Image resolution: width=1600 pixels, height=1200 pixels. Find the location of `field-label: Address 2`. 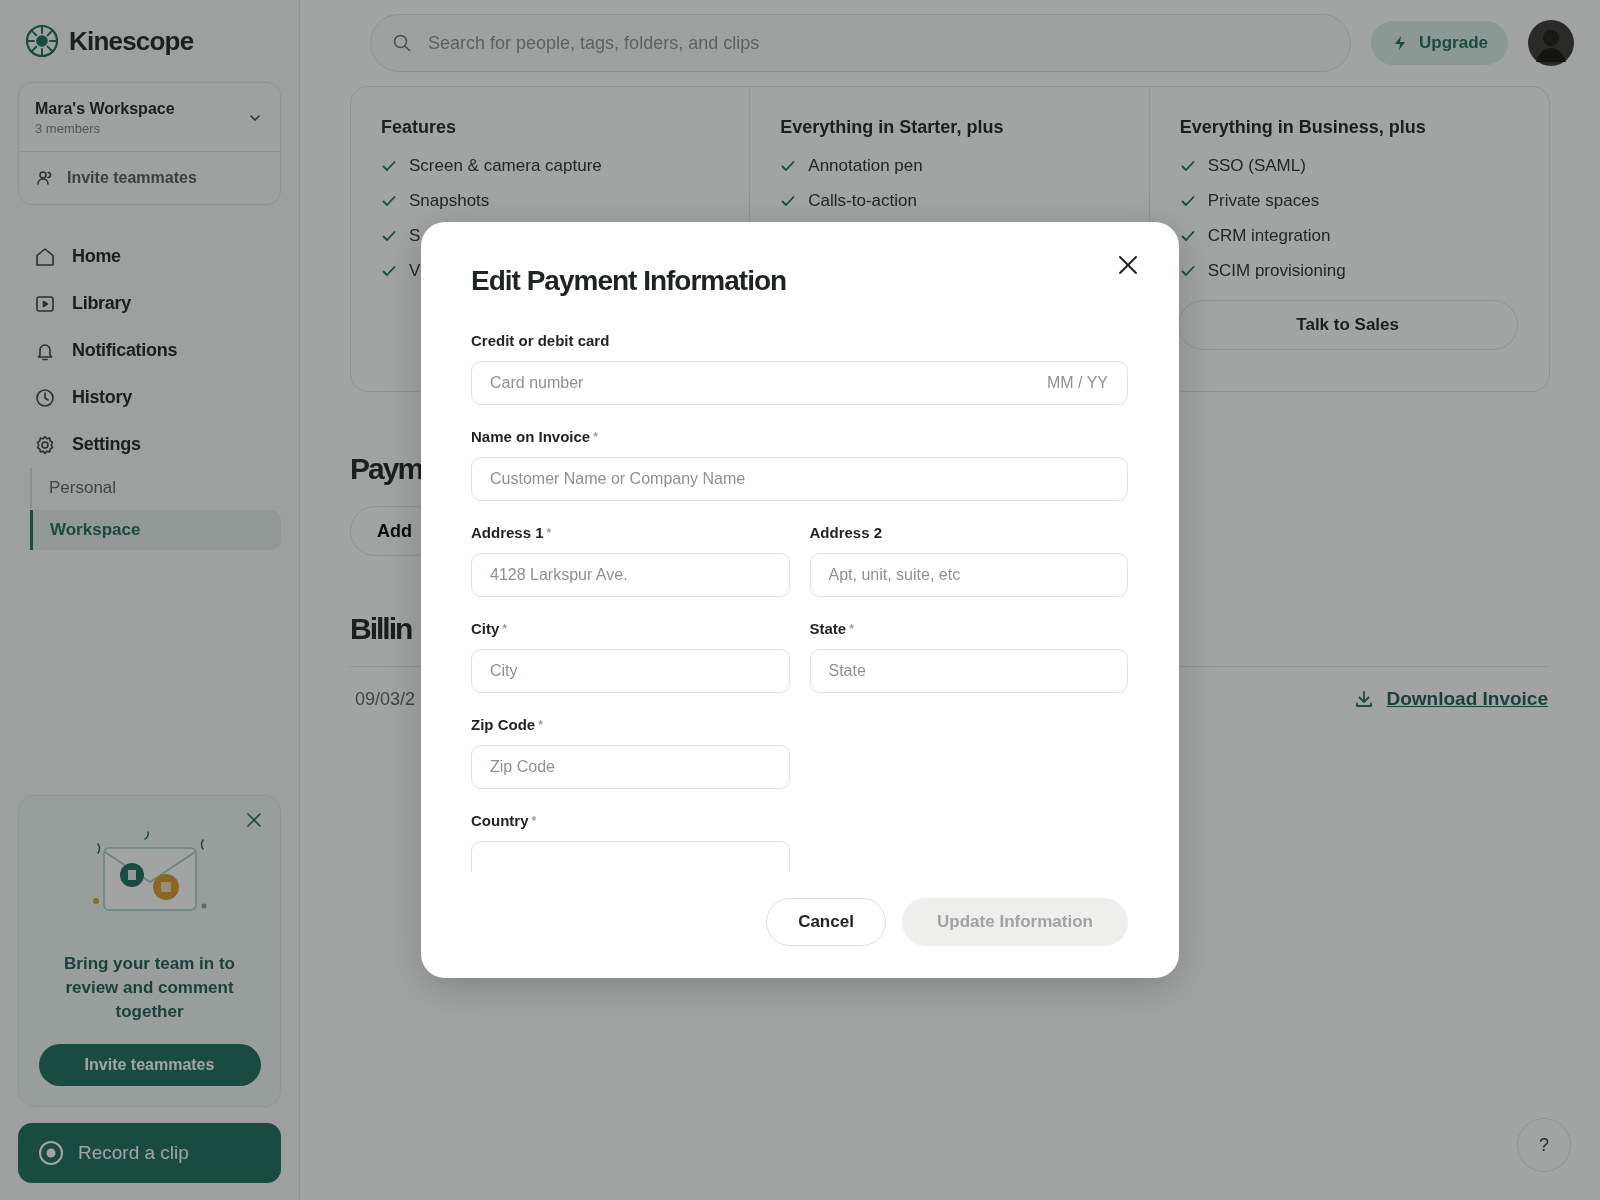

field-label: Address 2 is located at coordinates (846, 533).